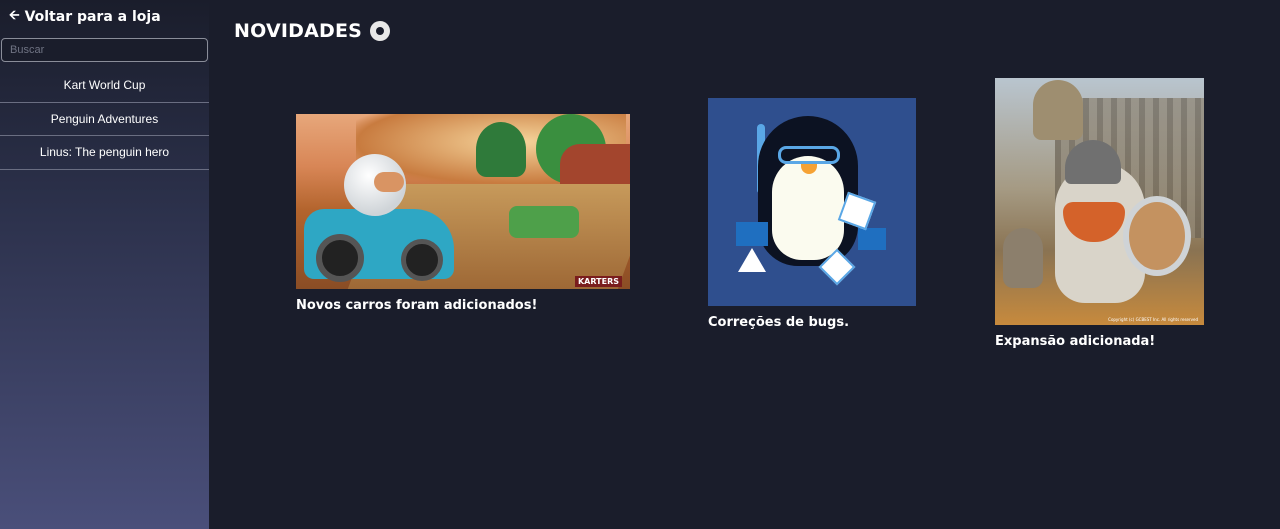 This screenshot has height=529, width=1280. What do you see at coordinates (779, 322) in the screenshot?
I see `news-caption: Correções de bugs.` at bounding box center [779, 322].